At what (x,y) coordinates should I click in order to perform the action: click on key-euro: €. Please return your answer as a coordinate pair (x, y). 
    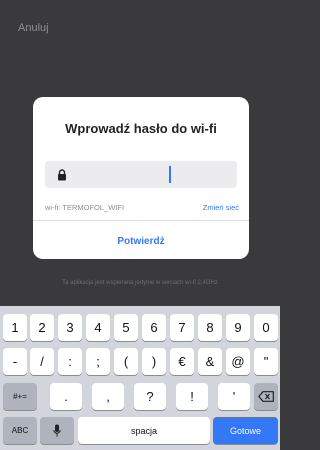
    Looking at the image, I should click on (182, 361).